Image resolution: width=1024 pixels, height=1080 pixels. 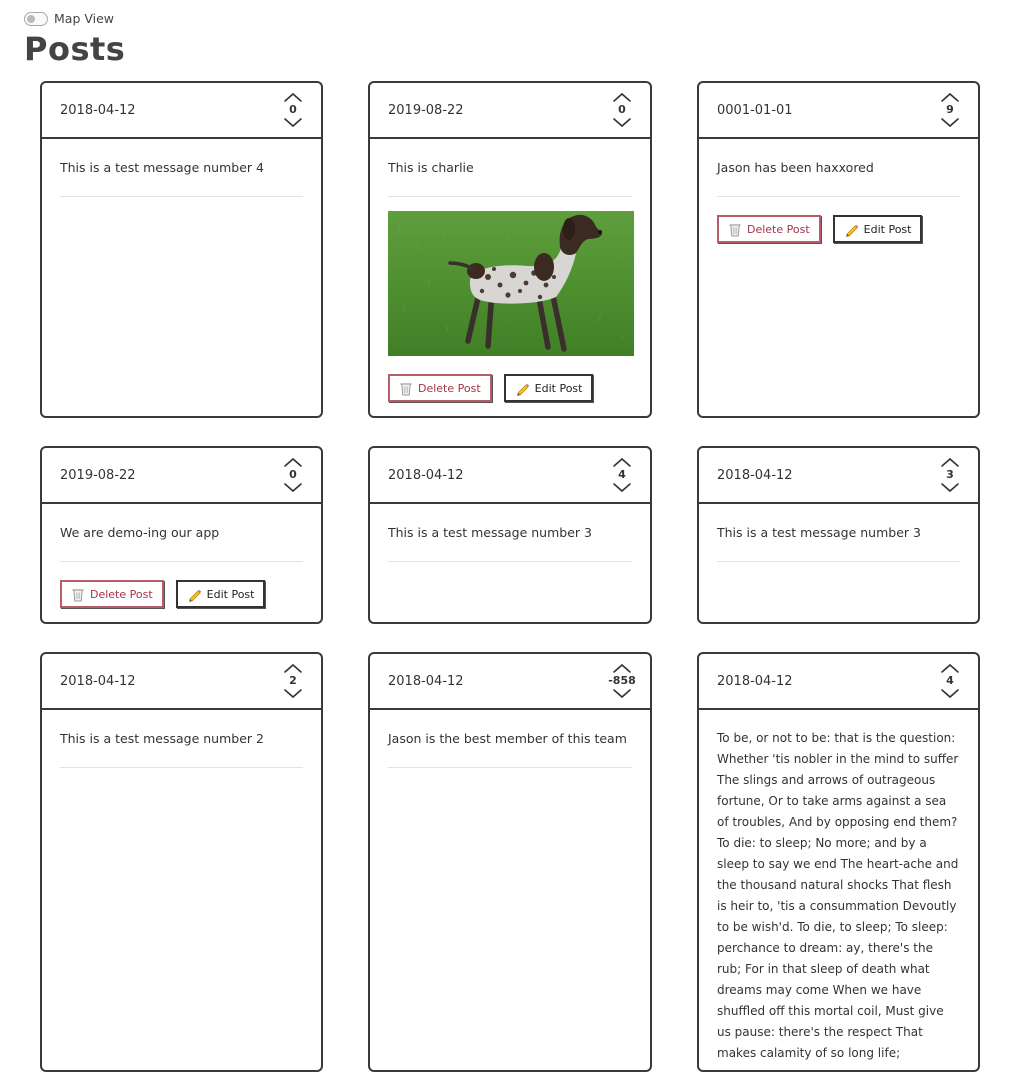 What do you see at coordinates (140, 532) in the screenshot?
I see `post-message: We are demo-ing our app` at bounding box center [140, 532].